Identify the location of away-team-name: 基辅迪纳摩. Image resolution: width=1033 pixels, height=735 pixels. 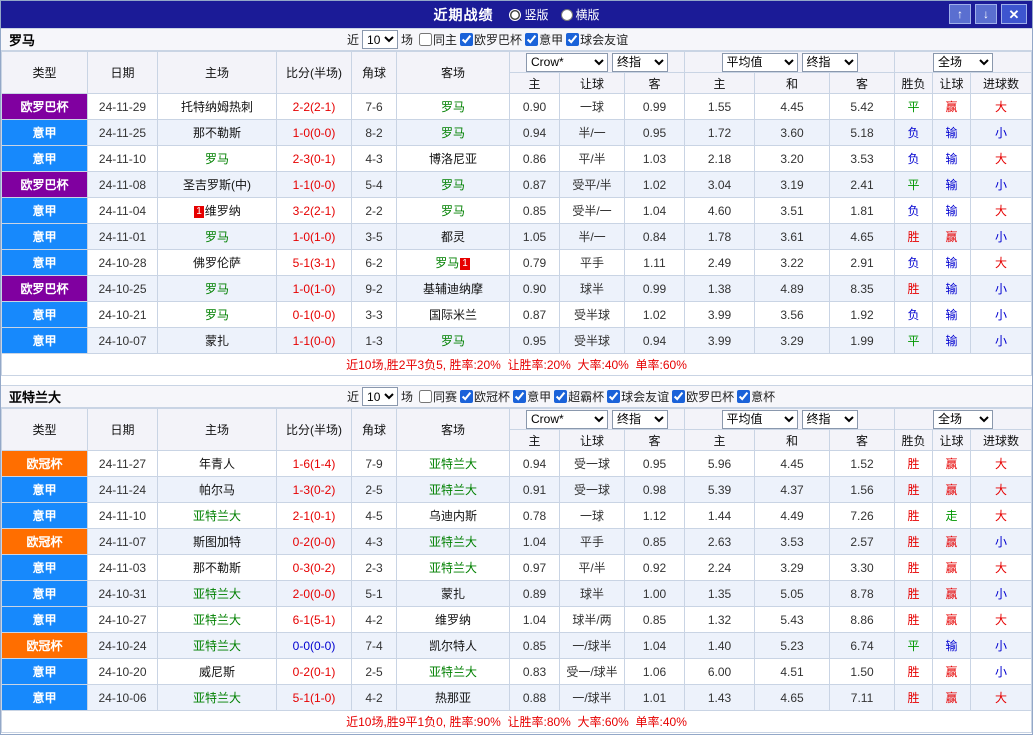
(452, 289).